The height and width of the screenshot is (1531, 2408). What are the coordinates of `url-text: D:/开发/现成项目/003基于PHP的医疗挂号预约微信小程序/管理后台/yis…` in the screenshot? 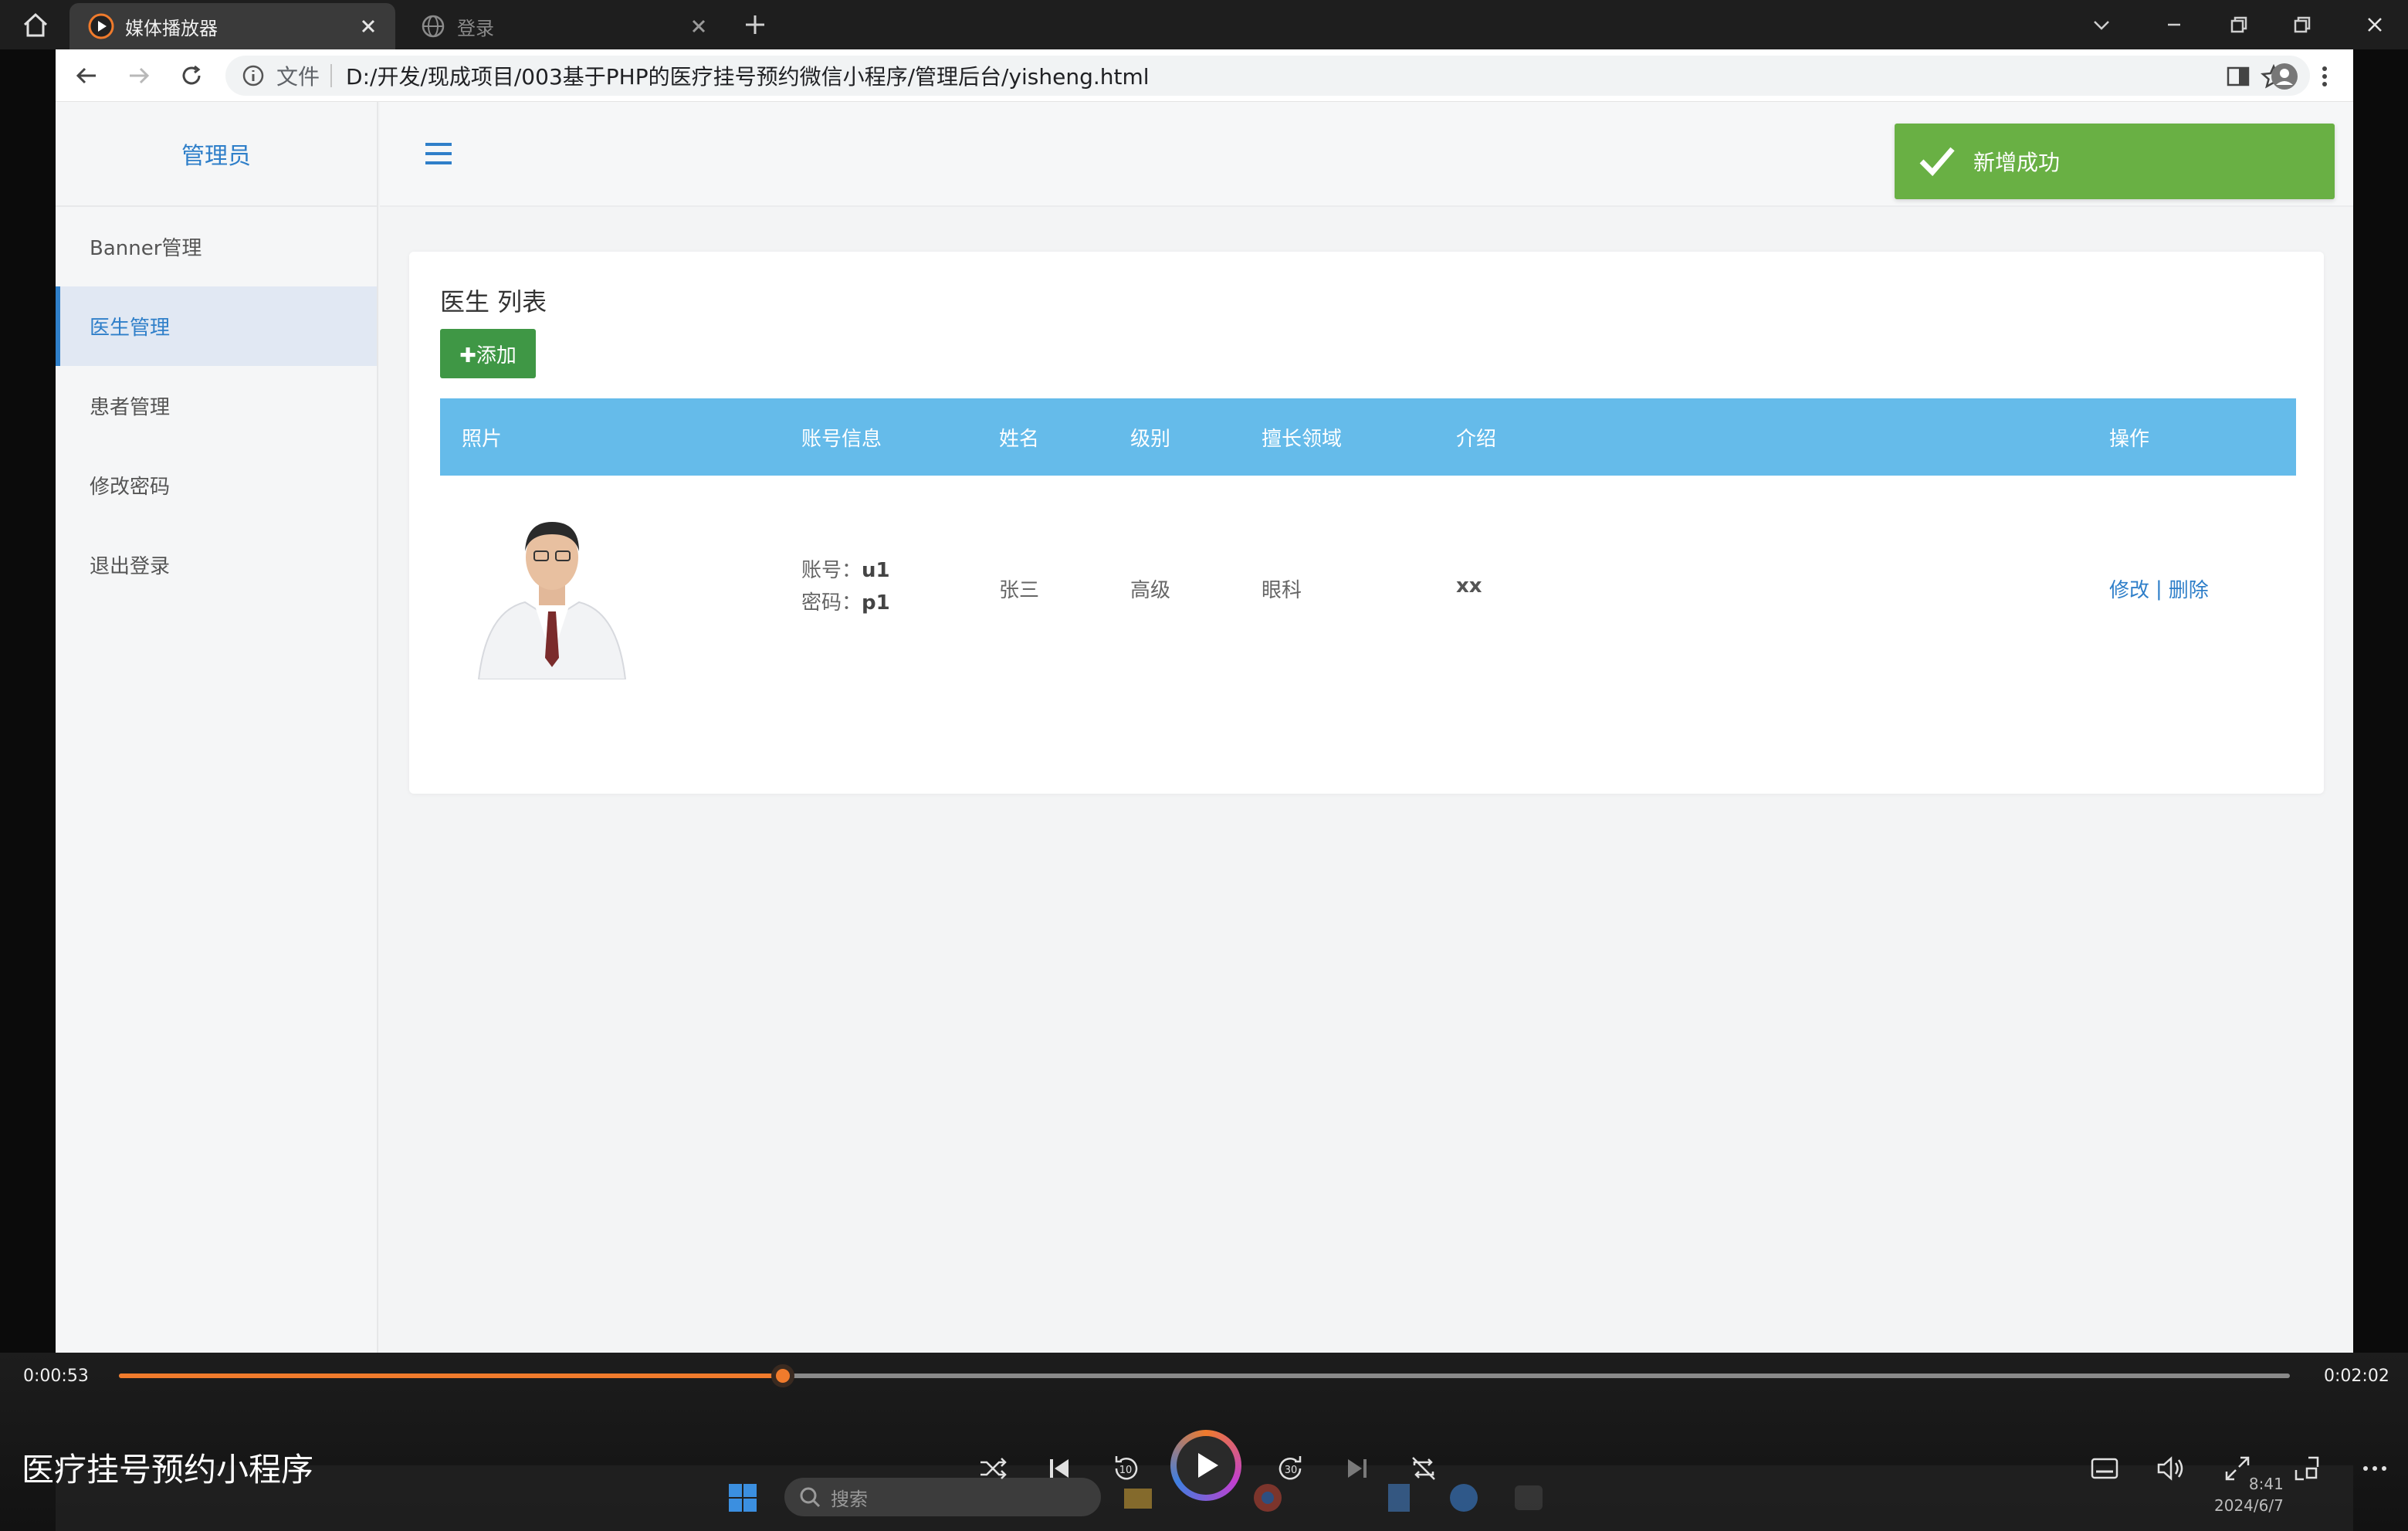 It's located at (748, 75).